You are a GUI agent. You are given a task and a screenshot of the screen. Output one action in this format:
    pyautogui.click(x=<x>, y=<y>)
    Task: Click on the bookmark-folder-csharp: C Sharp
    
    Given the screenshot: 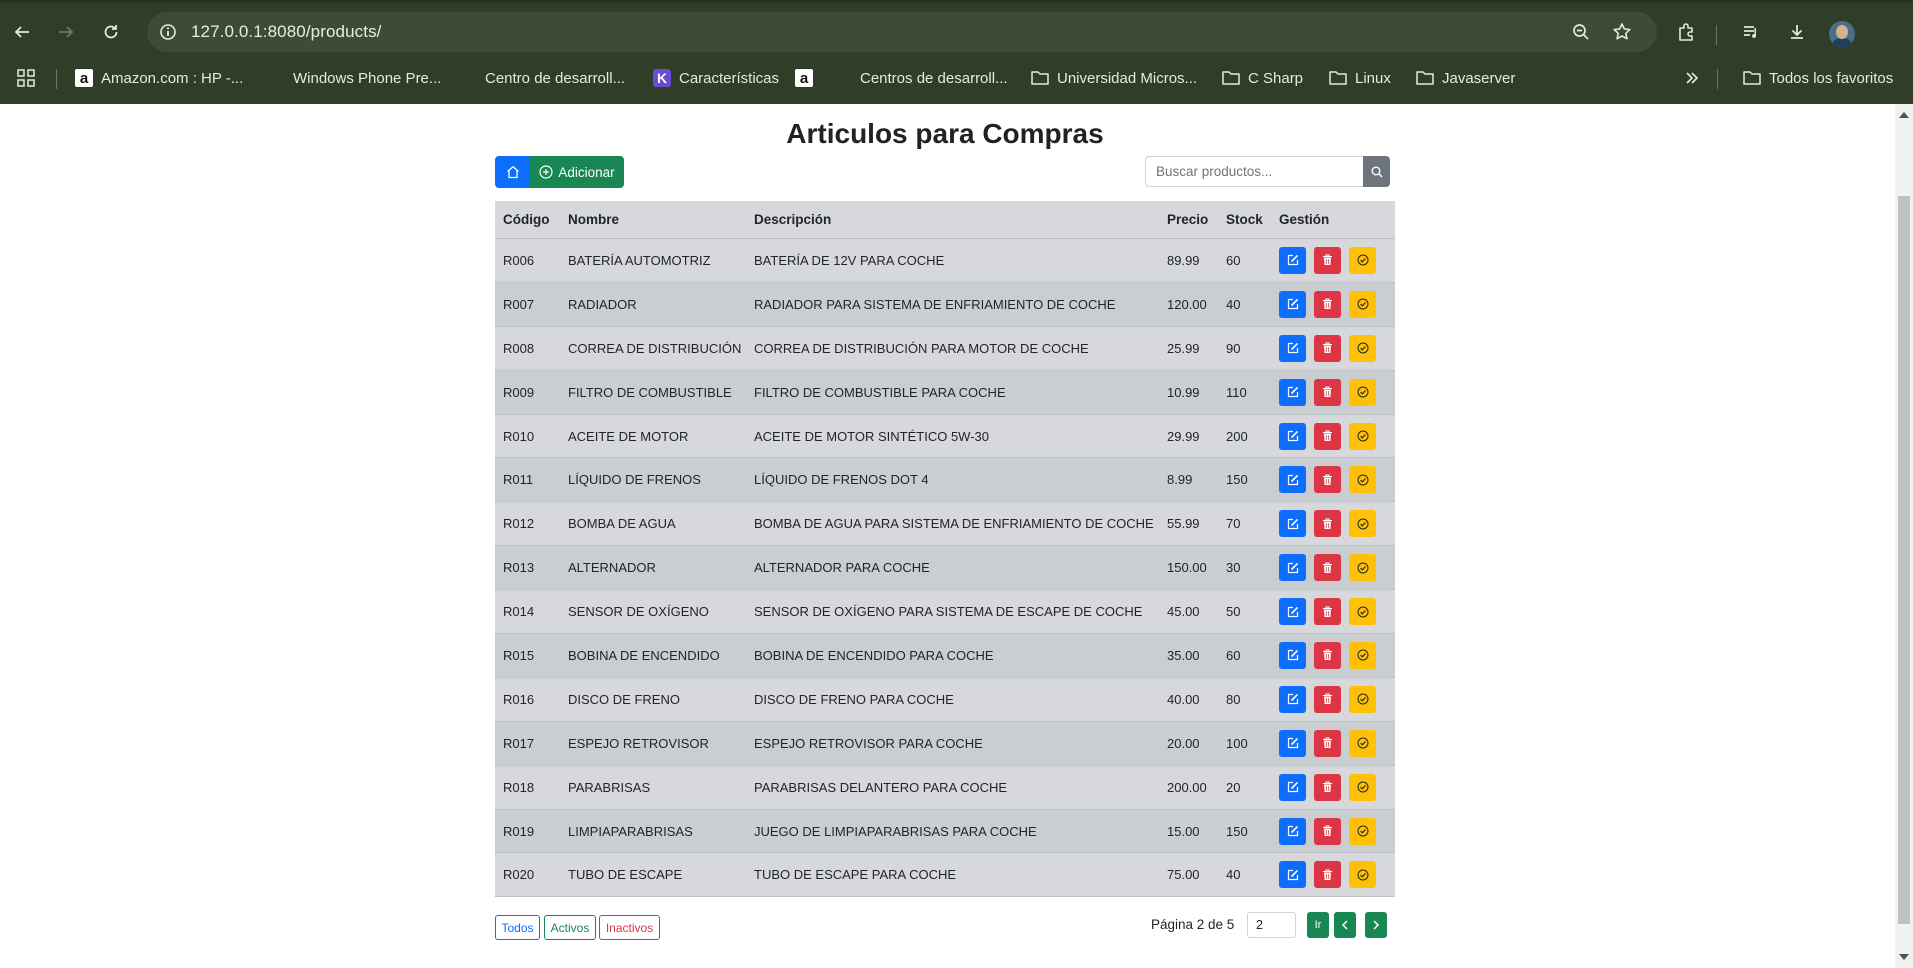 What is the action you would take?
    pyautogui.click(x=1262, y=78)
    